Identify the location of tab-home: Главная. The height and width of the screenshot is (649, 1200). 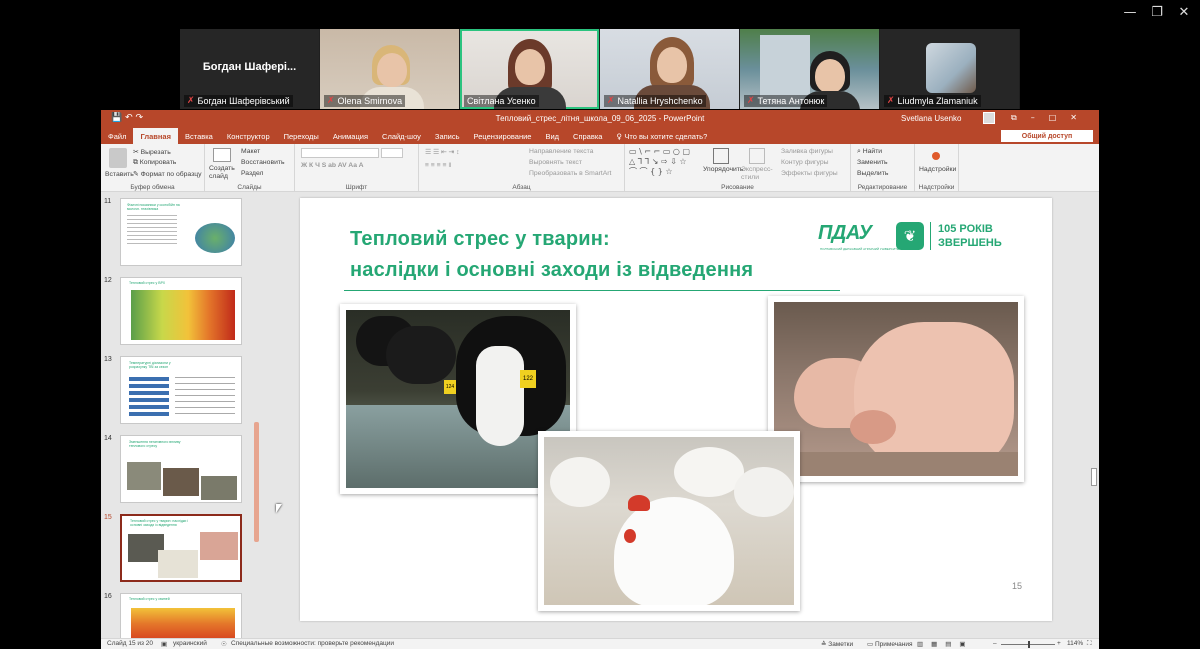
(155, 136).